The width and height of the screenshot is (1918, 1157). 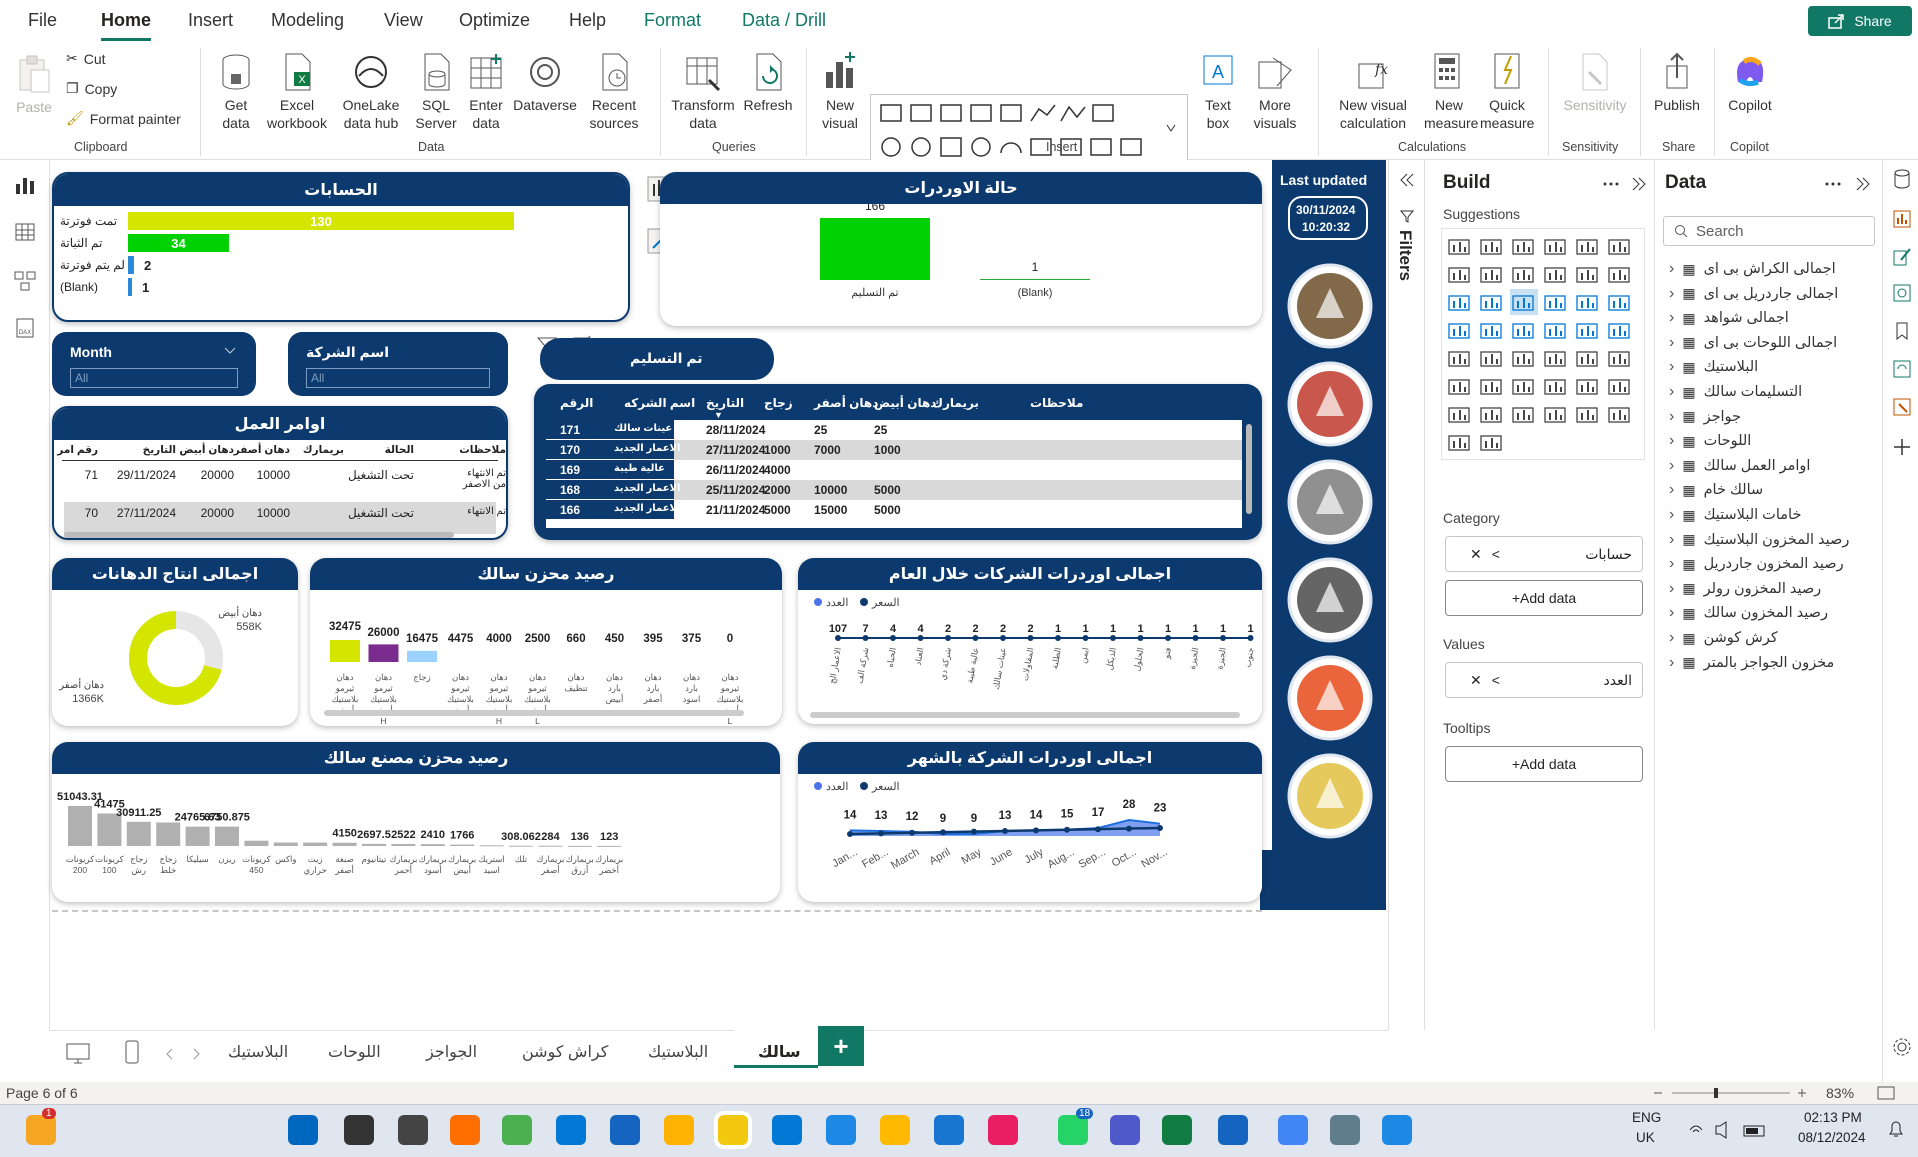 What do you see at coordinates (1833, 1117) in the screenshot?
I see `clock-time: 02:13 PM` at bounding box center [1833, 1117].